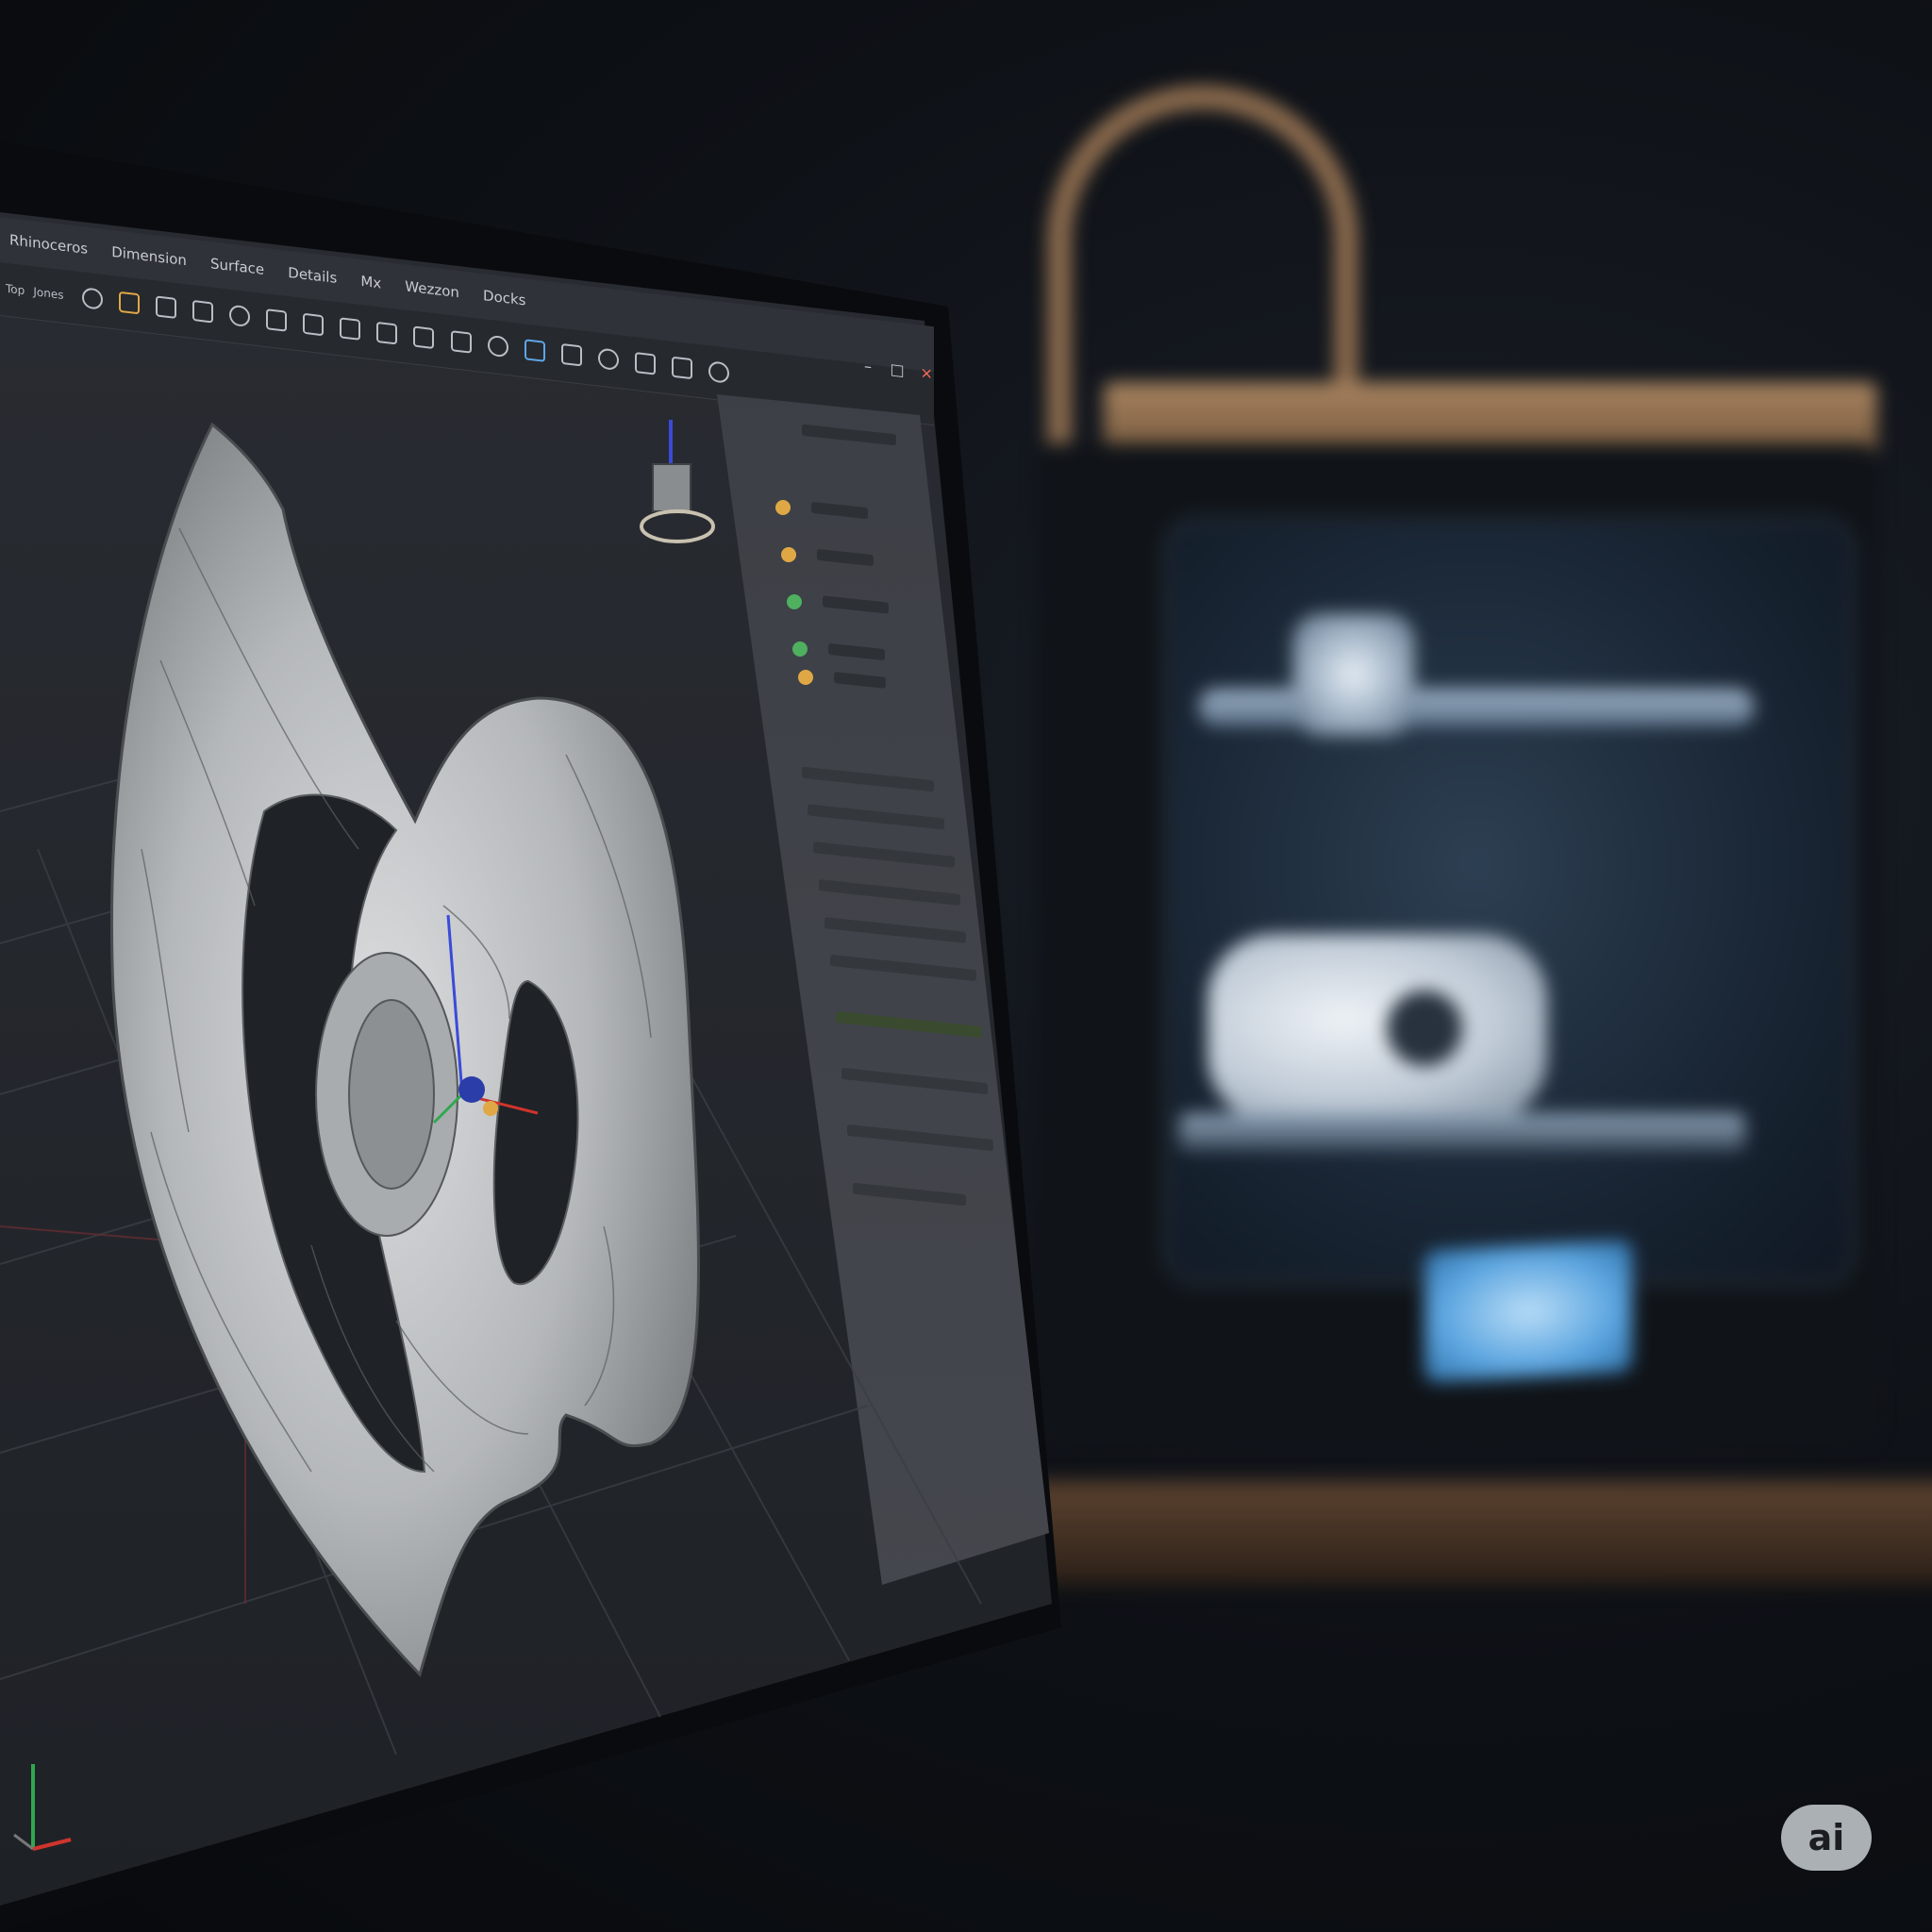 This screenshot has height=1932, width=1932. I want to click on view-cube, so click(690, 486).